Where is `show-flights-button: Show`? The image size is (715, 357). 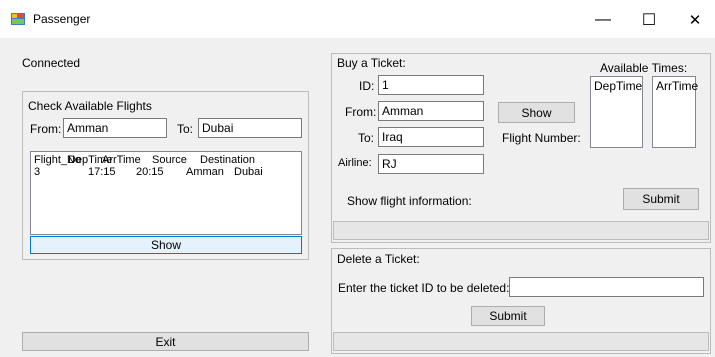
show-flights-button: Show is located at coordinates (166, 245).